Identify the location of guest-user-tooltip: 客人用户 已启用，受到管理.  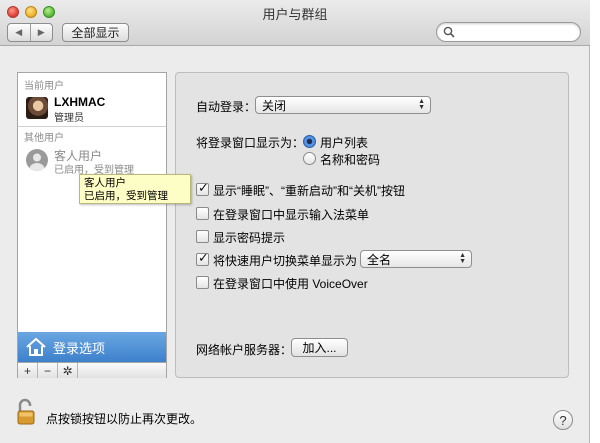
(135, 189).